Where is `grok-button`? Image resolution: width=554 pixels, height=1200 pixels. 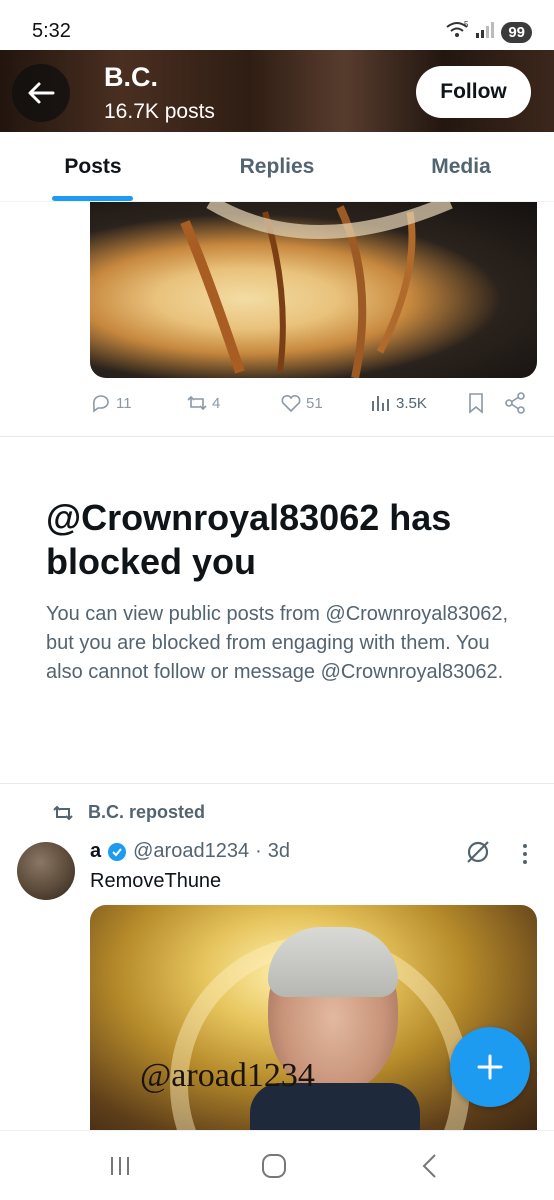
grok-button is located at coordinates (478, 854).